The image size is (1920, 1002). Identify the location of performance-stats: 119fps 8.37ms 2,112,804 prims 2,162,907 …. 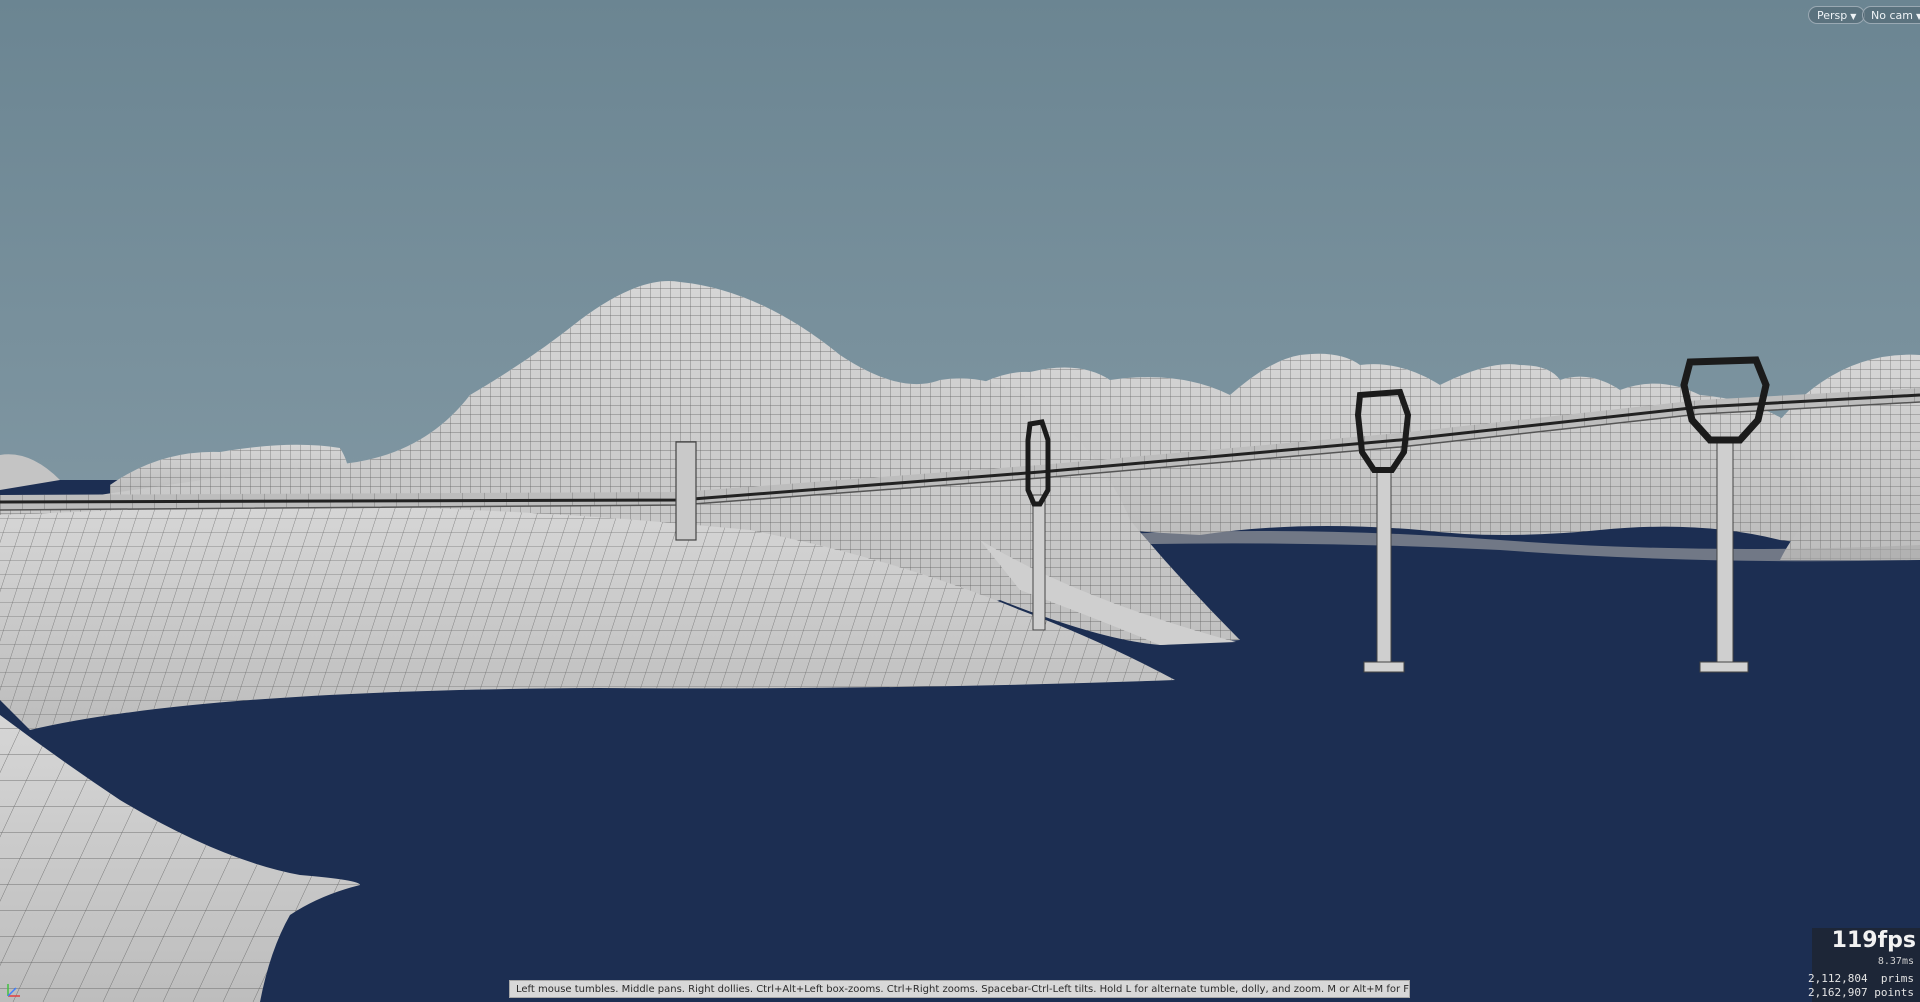
(1864, 965).